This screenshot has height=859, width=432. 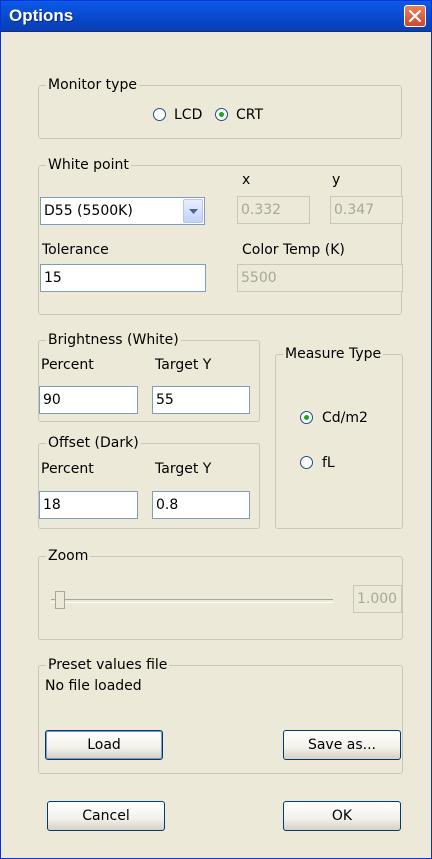 I want to click on tolerance-field: 15, so click(x=123, y=278).